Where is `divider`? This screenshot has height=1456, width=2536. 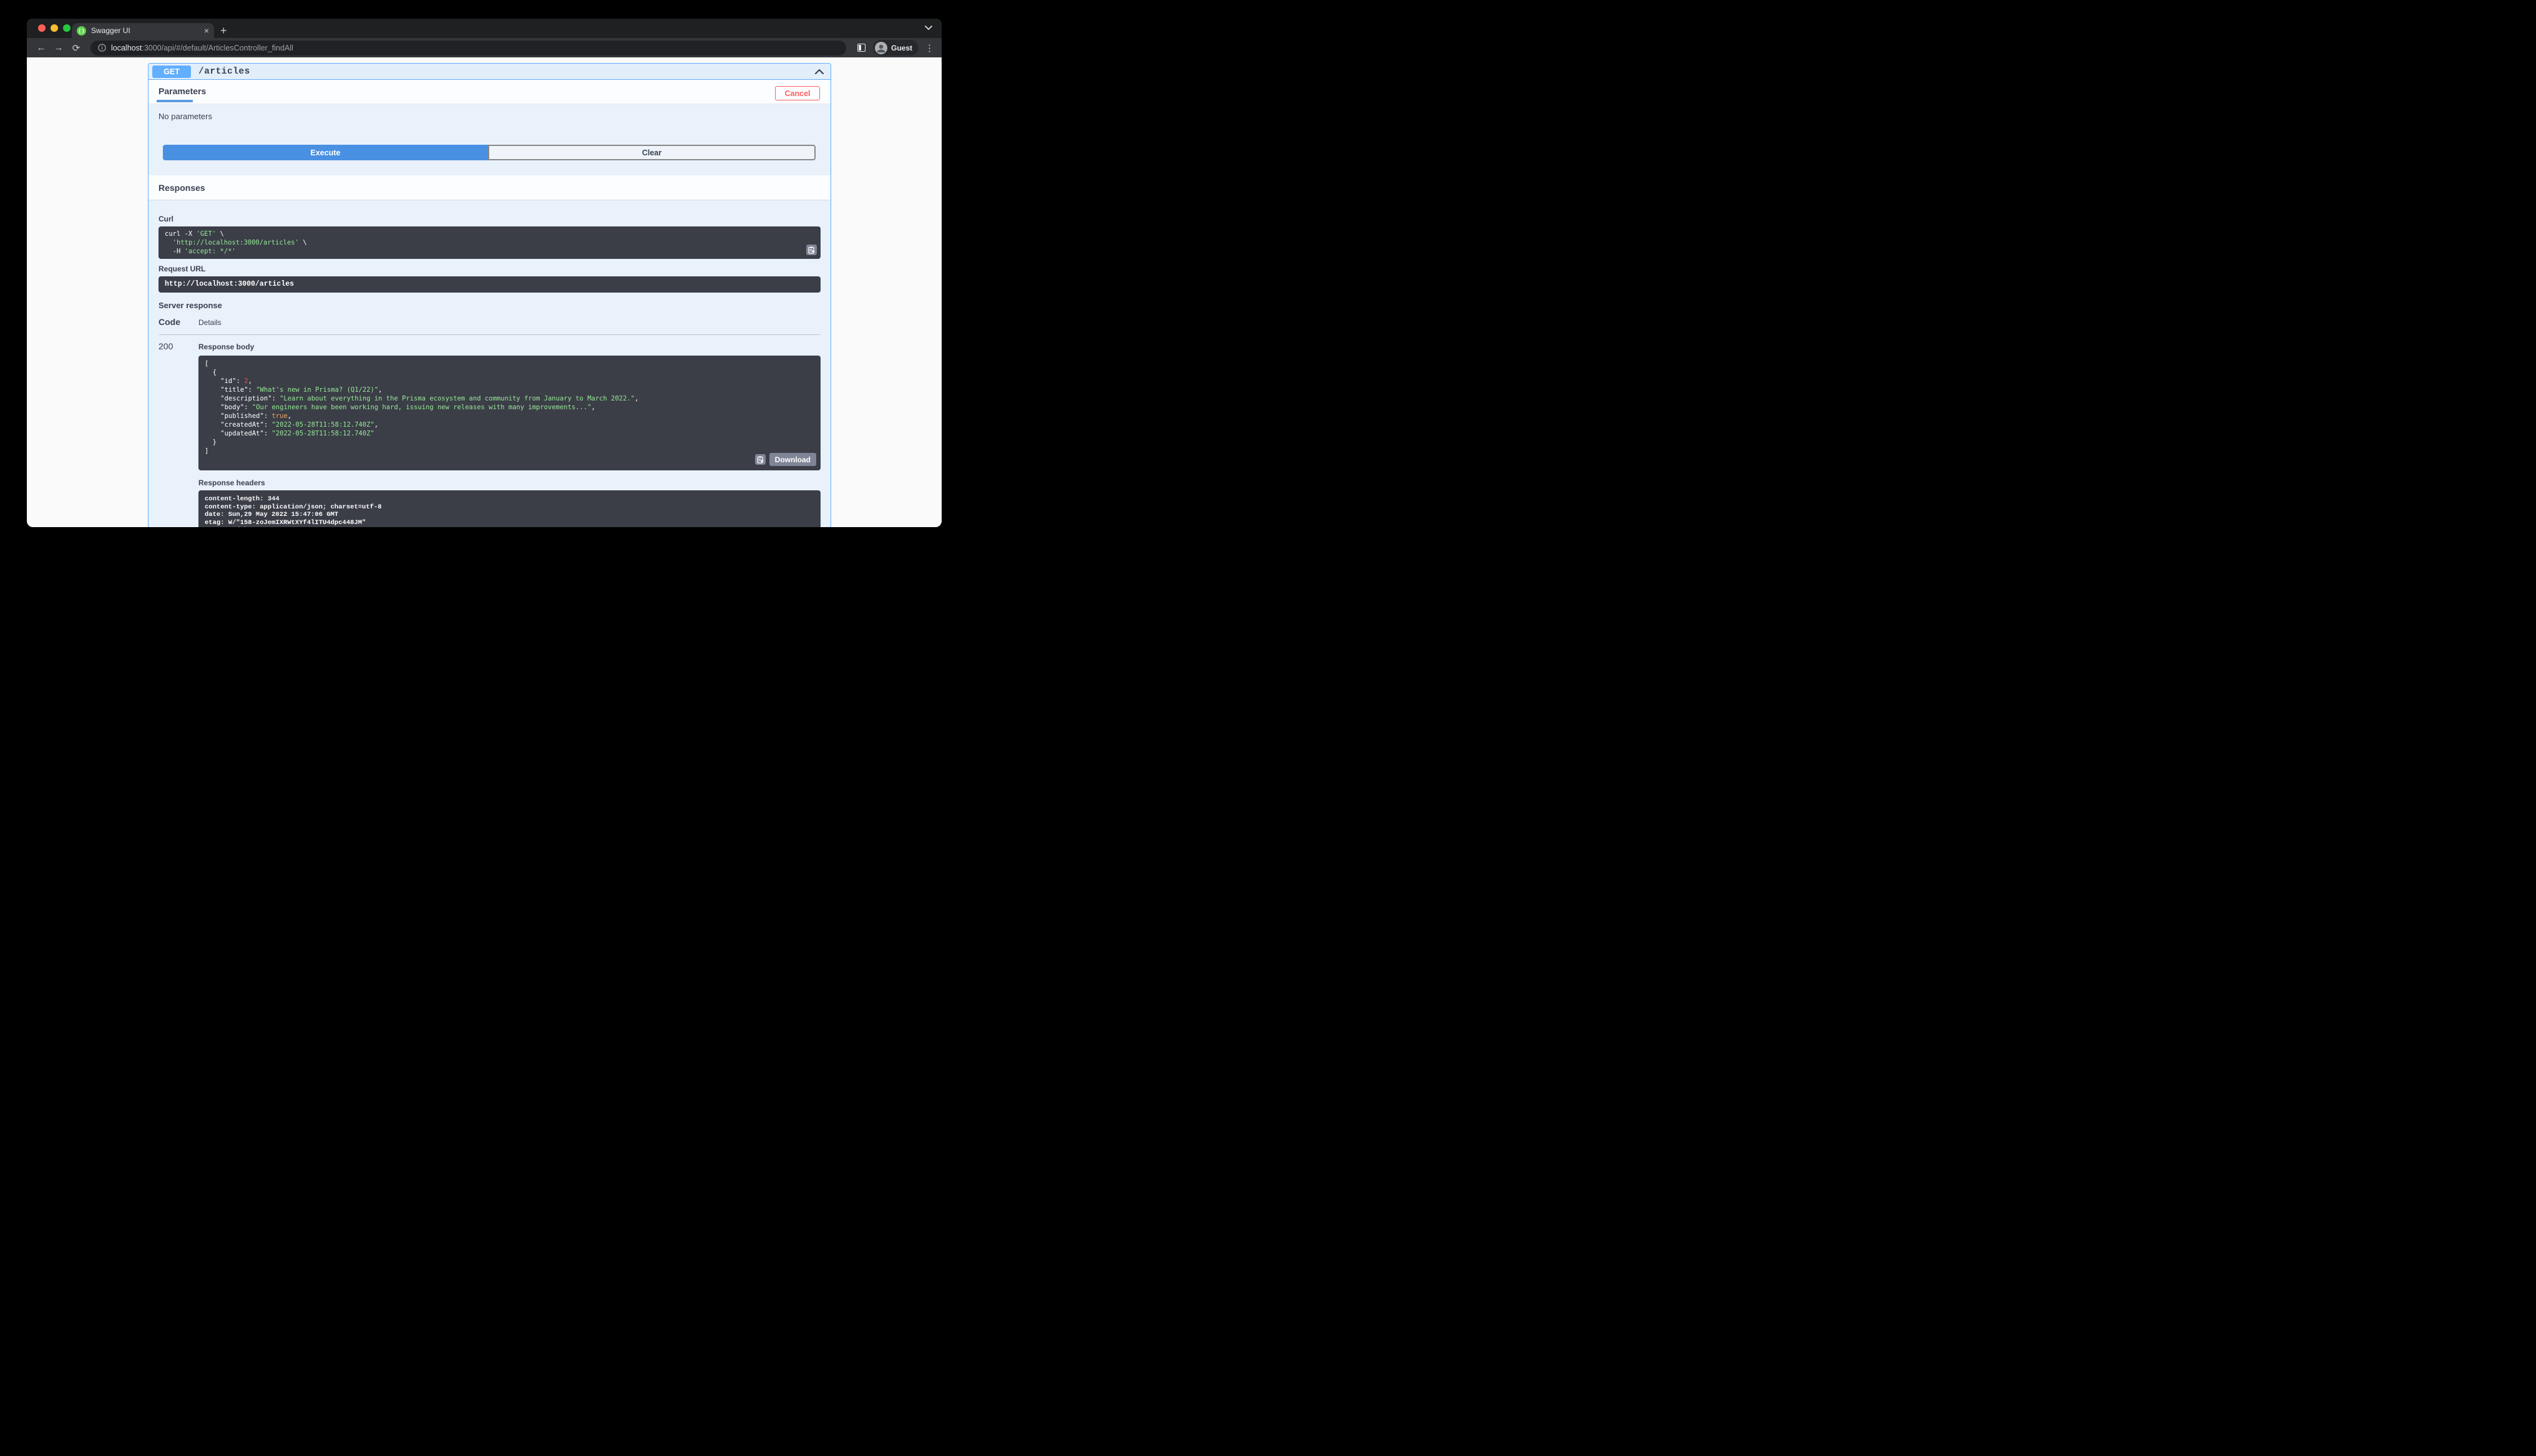
divider is located at coordinates (490, 334).